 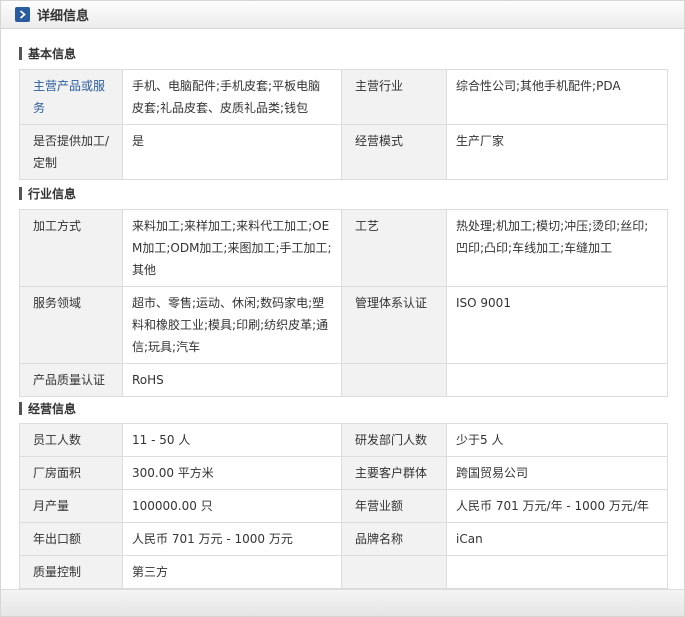 I want to click on value-quality-control: 第三方, so click(x=232, y=572).